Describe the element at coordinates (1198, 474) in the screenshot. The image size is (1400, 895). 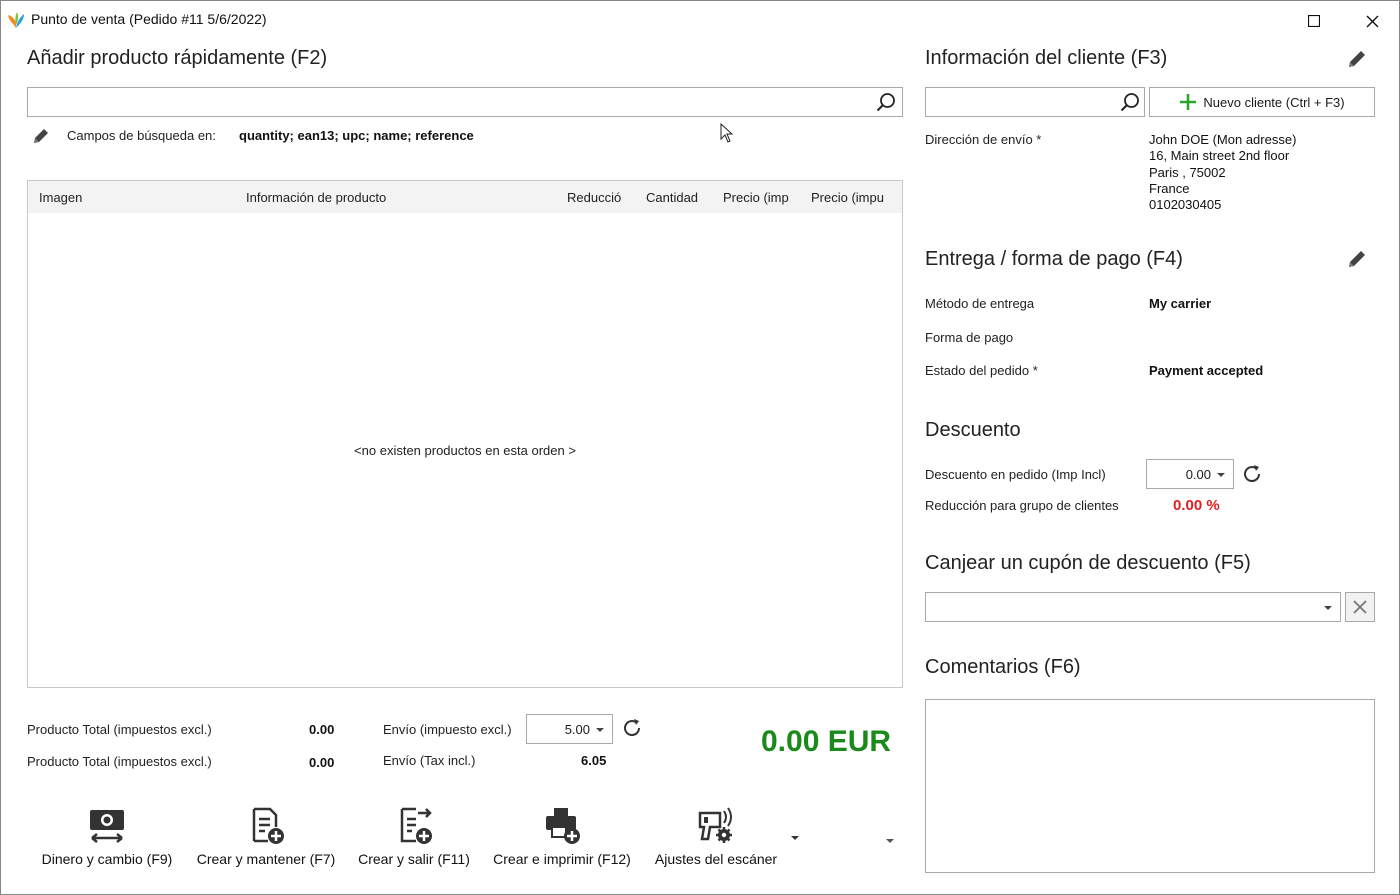
I see `order-discount-value: 0.00` at that location.